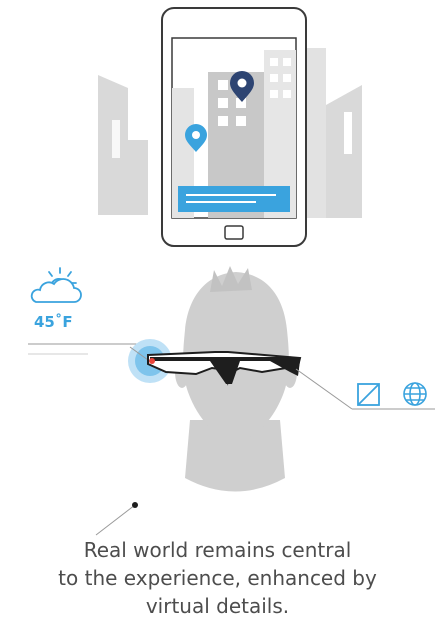 Image resolution: width=435 pixels, height=628 pixels. I want to click on head-silhouette, so click(236, 379).